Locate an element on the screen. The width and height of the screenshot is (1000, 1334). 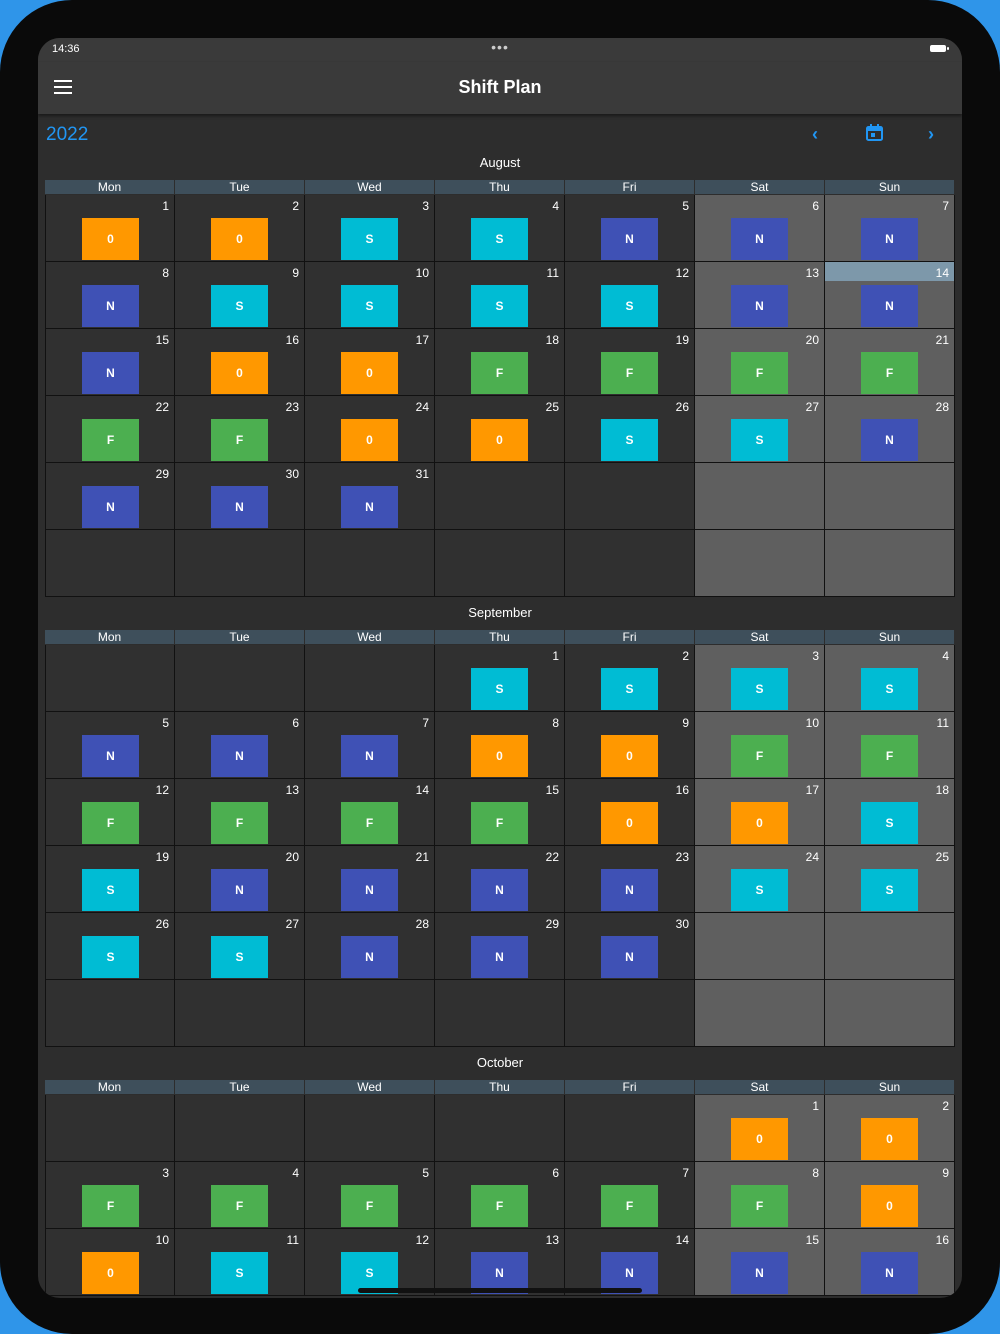
day-cell: 3F is located at coordinates (110, 1195).